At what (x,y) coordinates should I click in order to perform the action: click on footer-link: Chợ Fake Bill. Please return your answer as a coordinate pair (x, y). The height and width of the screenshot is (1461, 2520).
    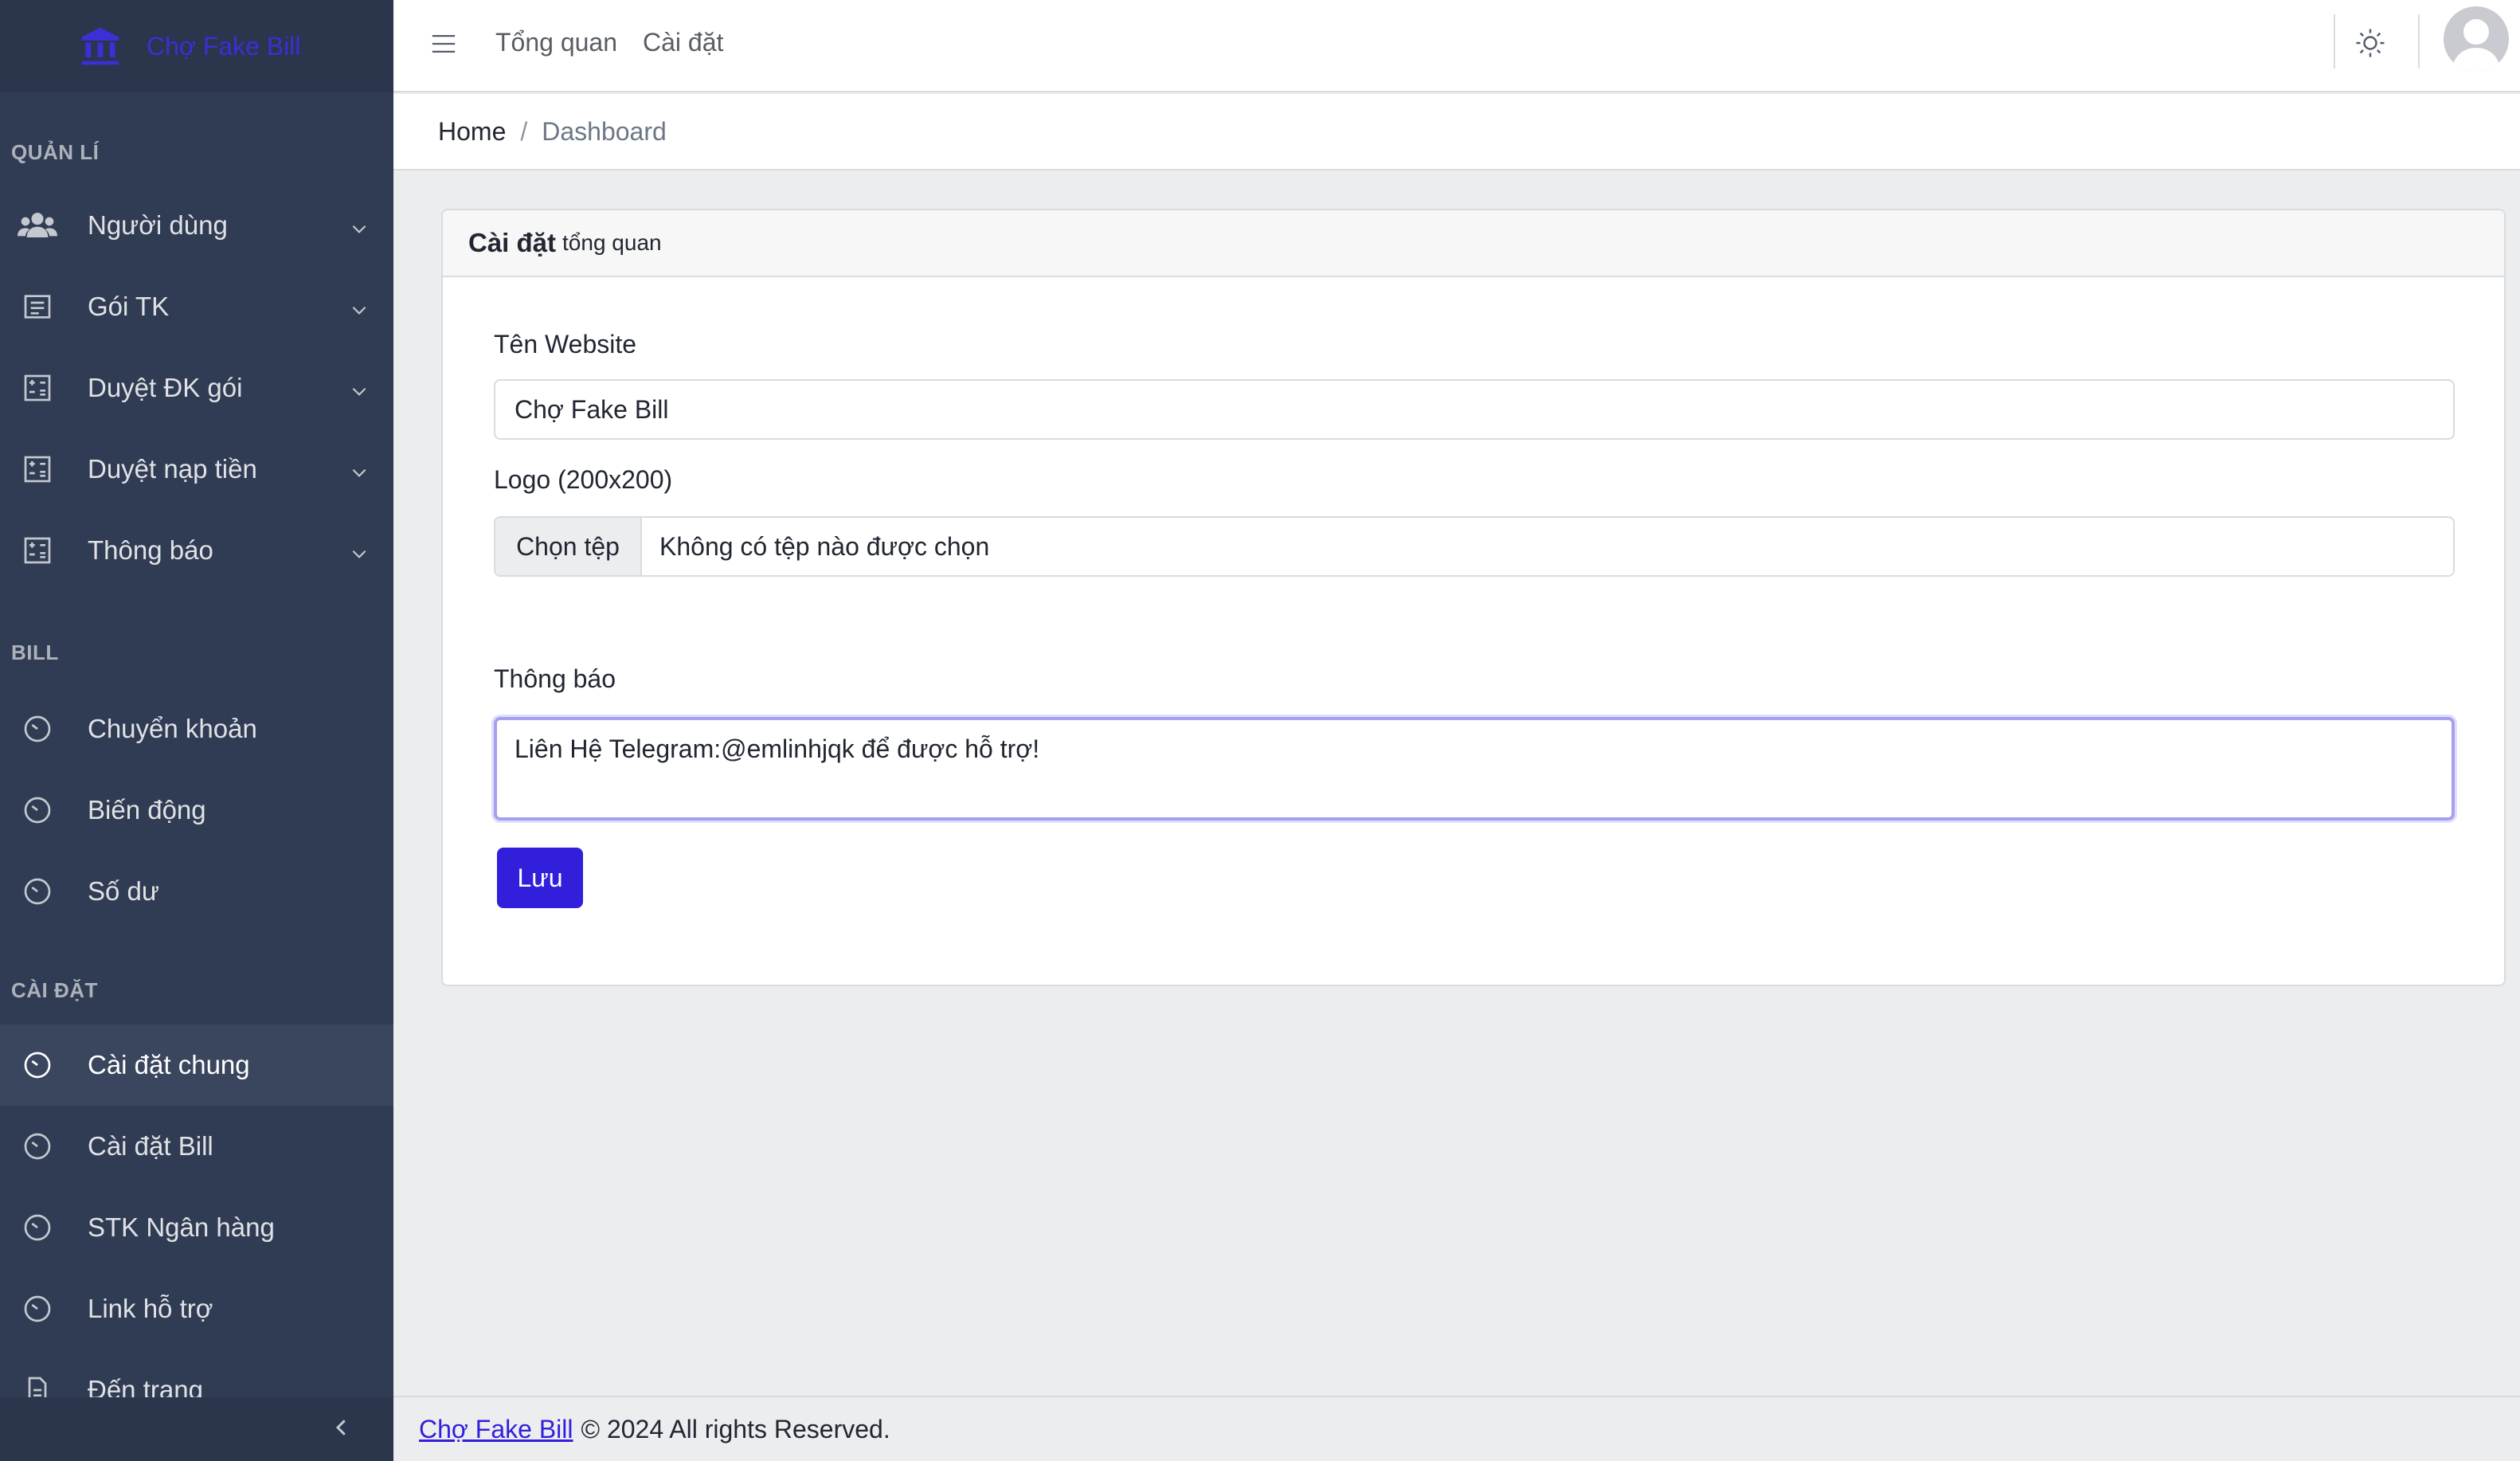
    Looking at the image, I should click on (496, 1429).